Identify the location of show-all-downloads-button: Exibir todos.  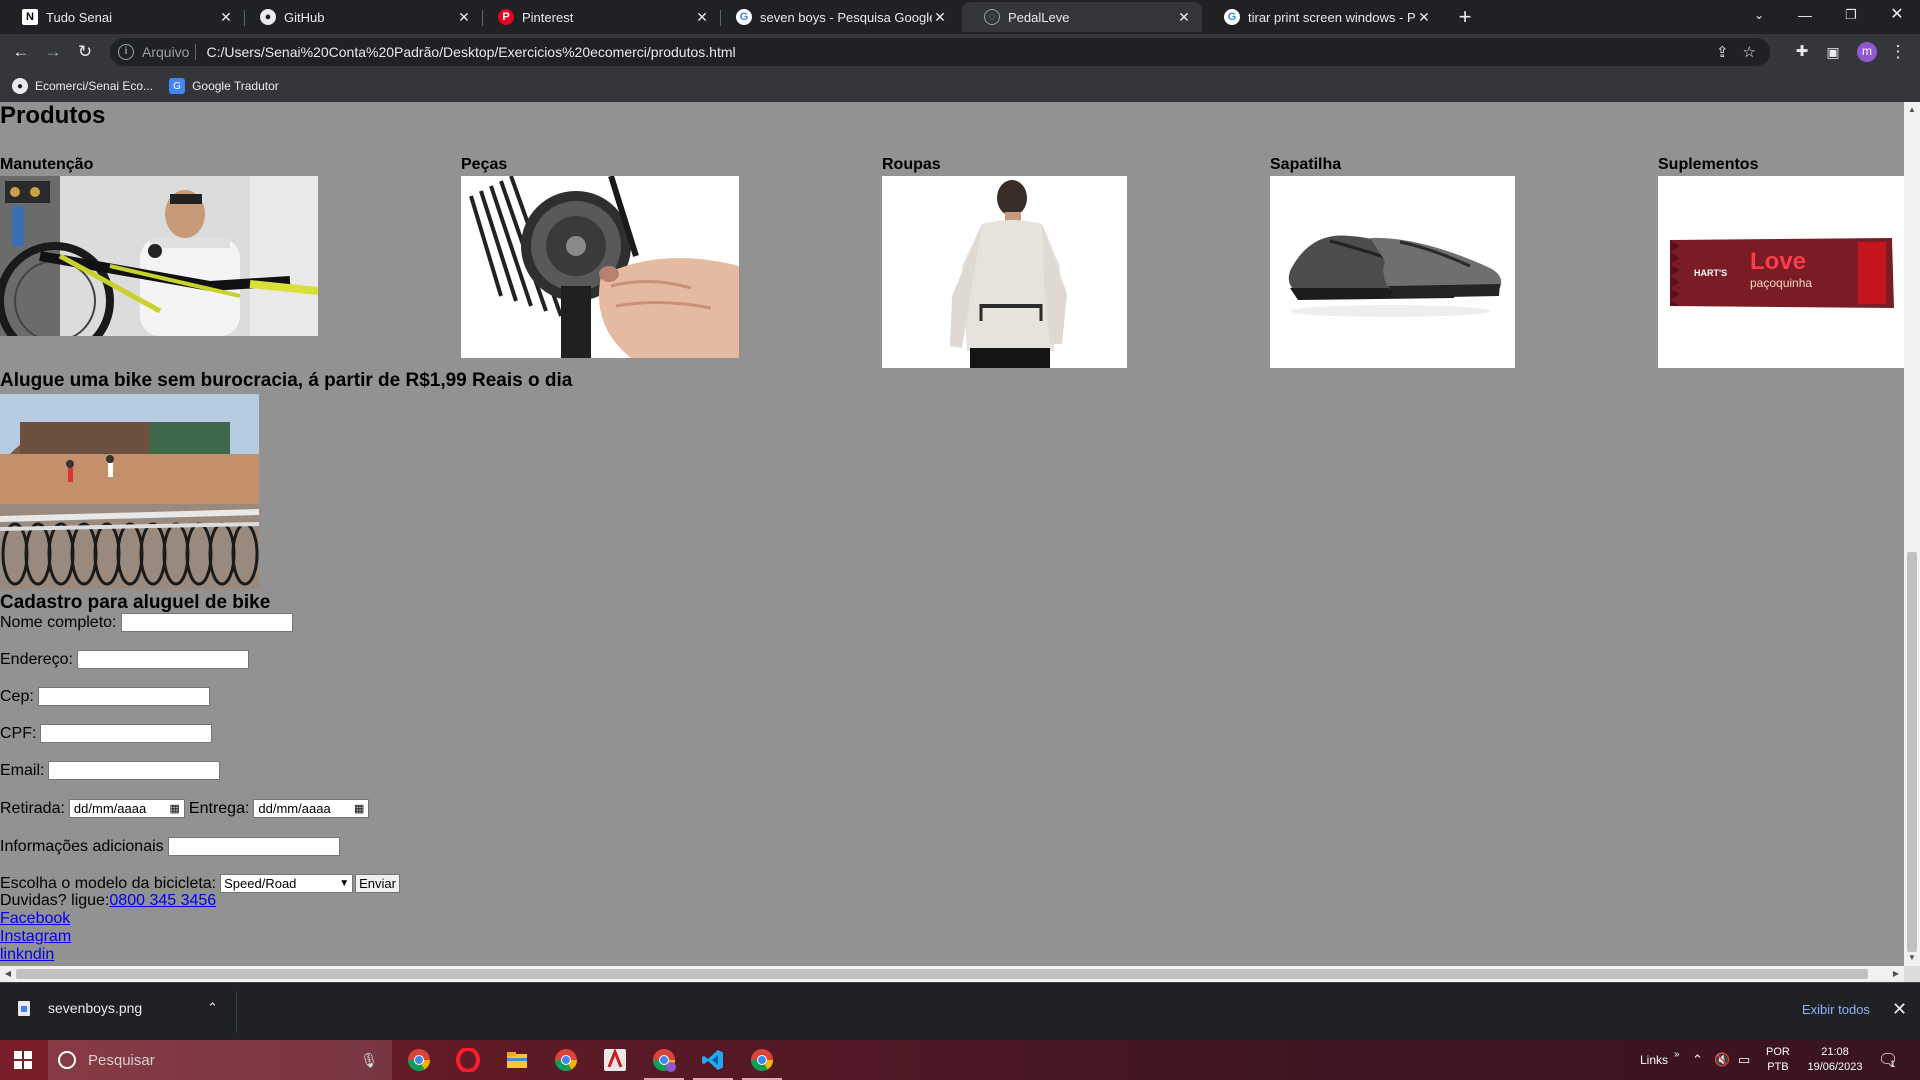
(1836, 1009).